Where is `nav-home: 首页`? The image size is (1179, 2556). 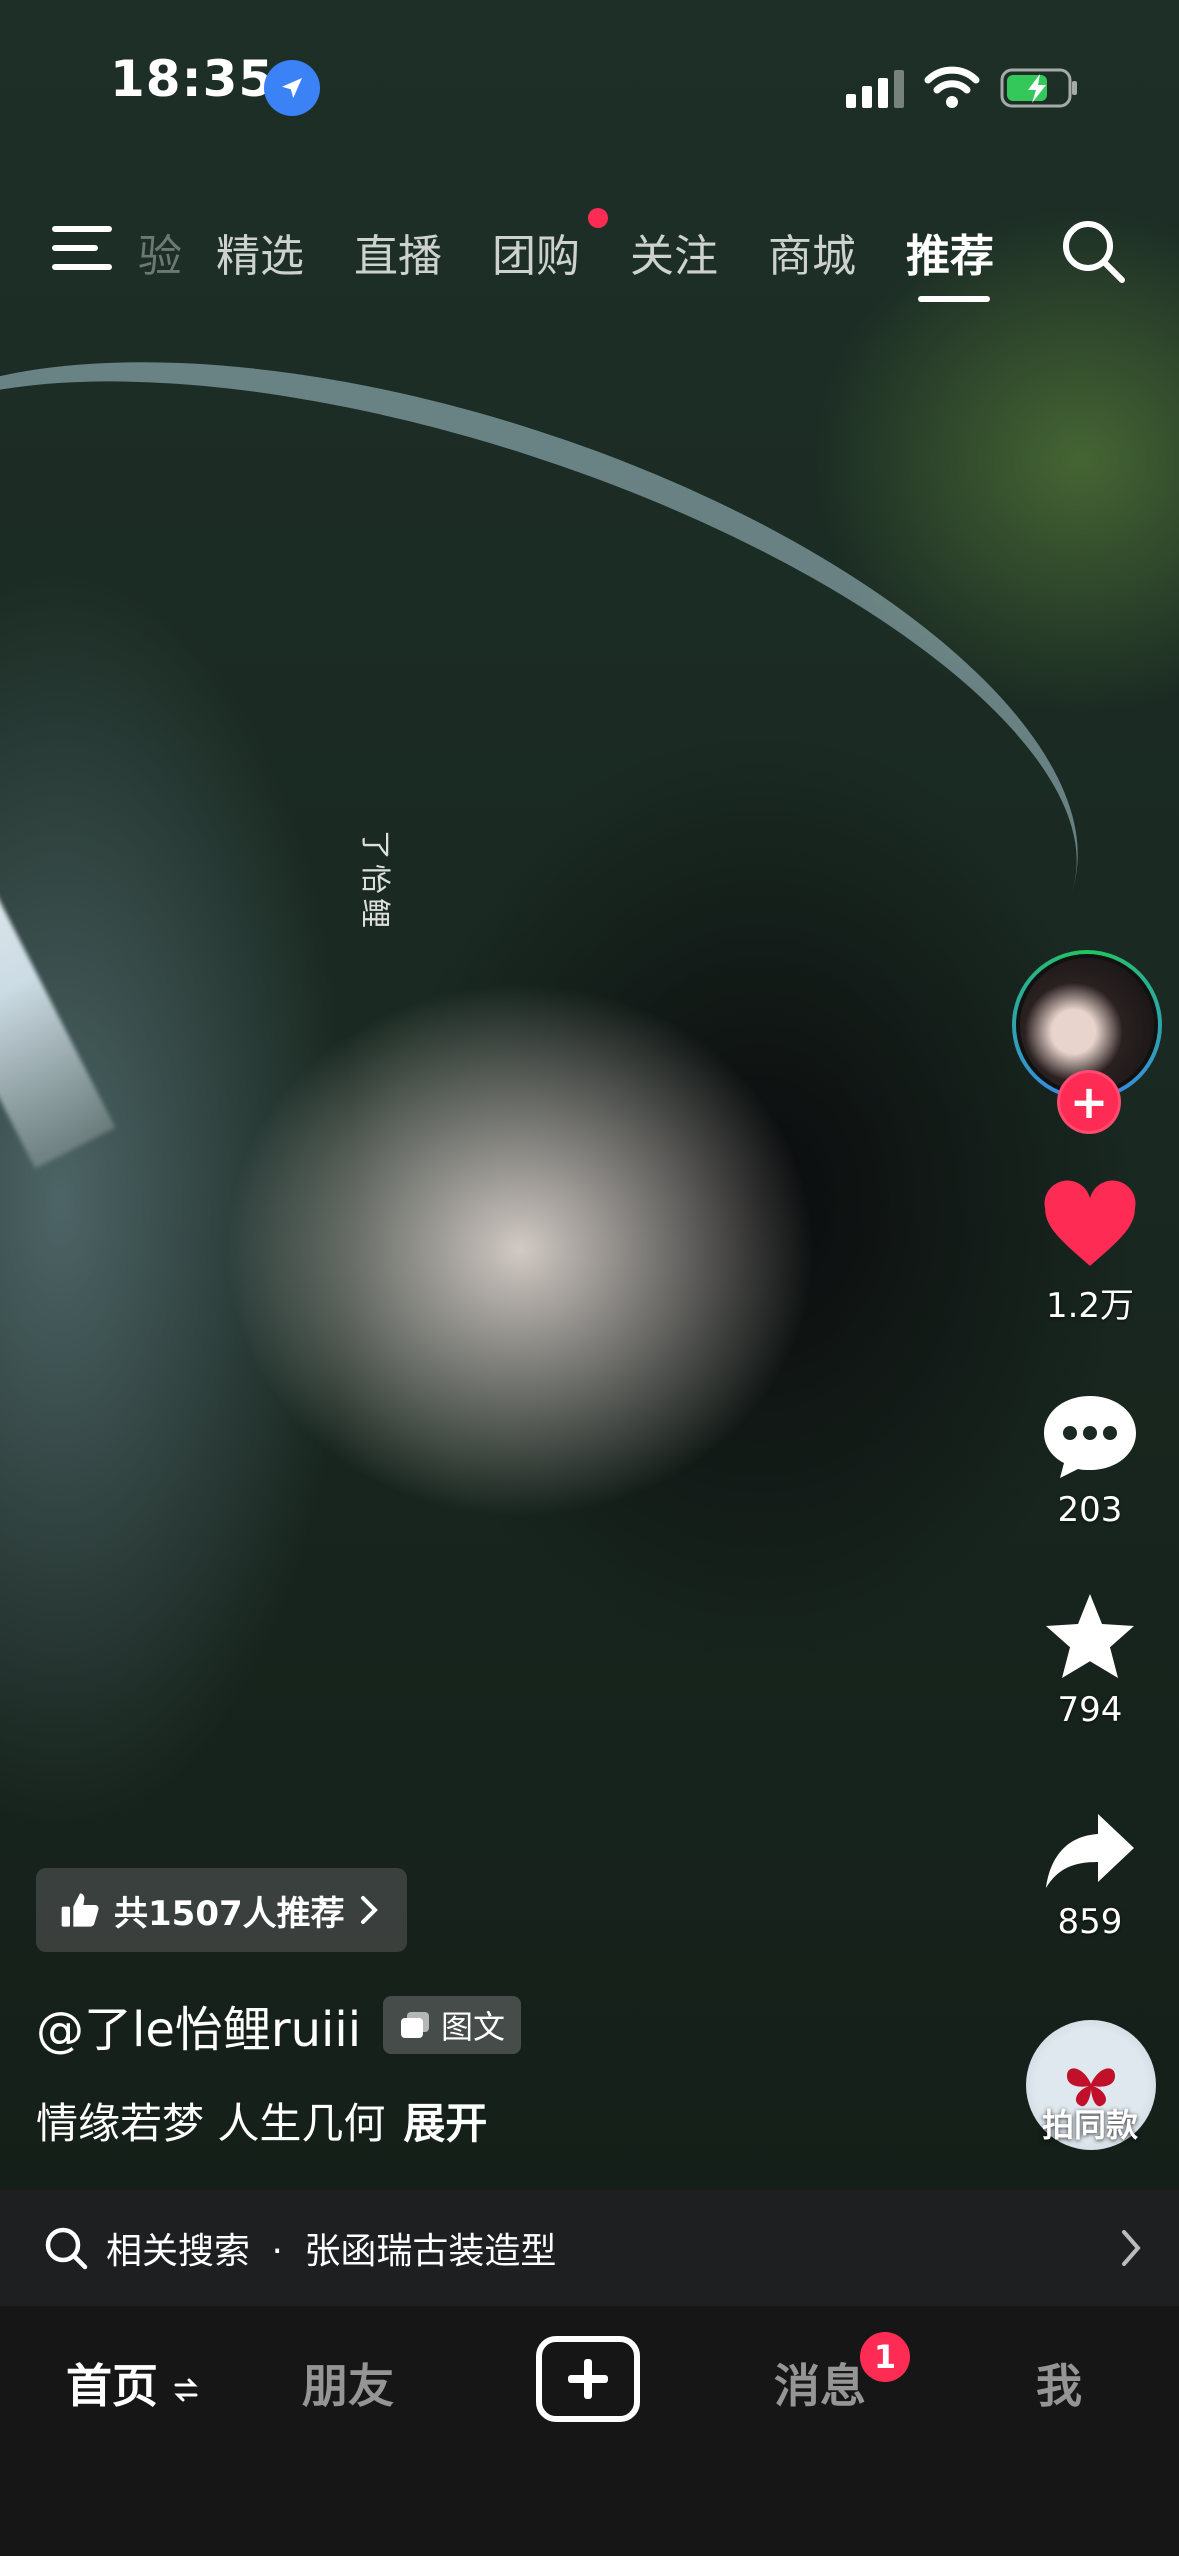
nav-home: 首页 is located at coordinates (132, 2383).